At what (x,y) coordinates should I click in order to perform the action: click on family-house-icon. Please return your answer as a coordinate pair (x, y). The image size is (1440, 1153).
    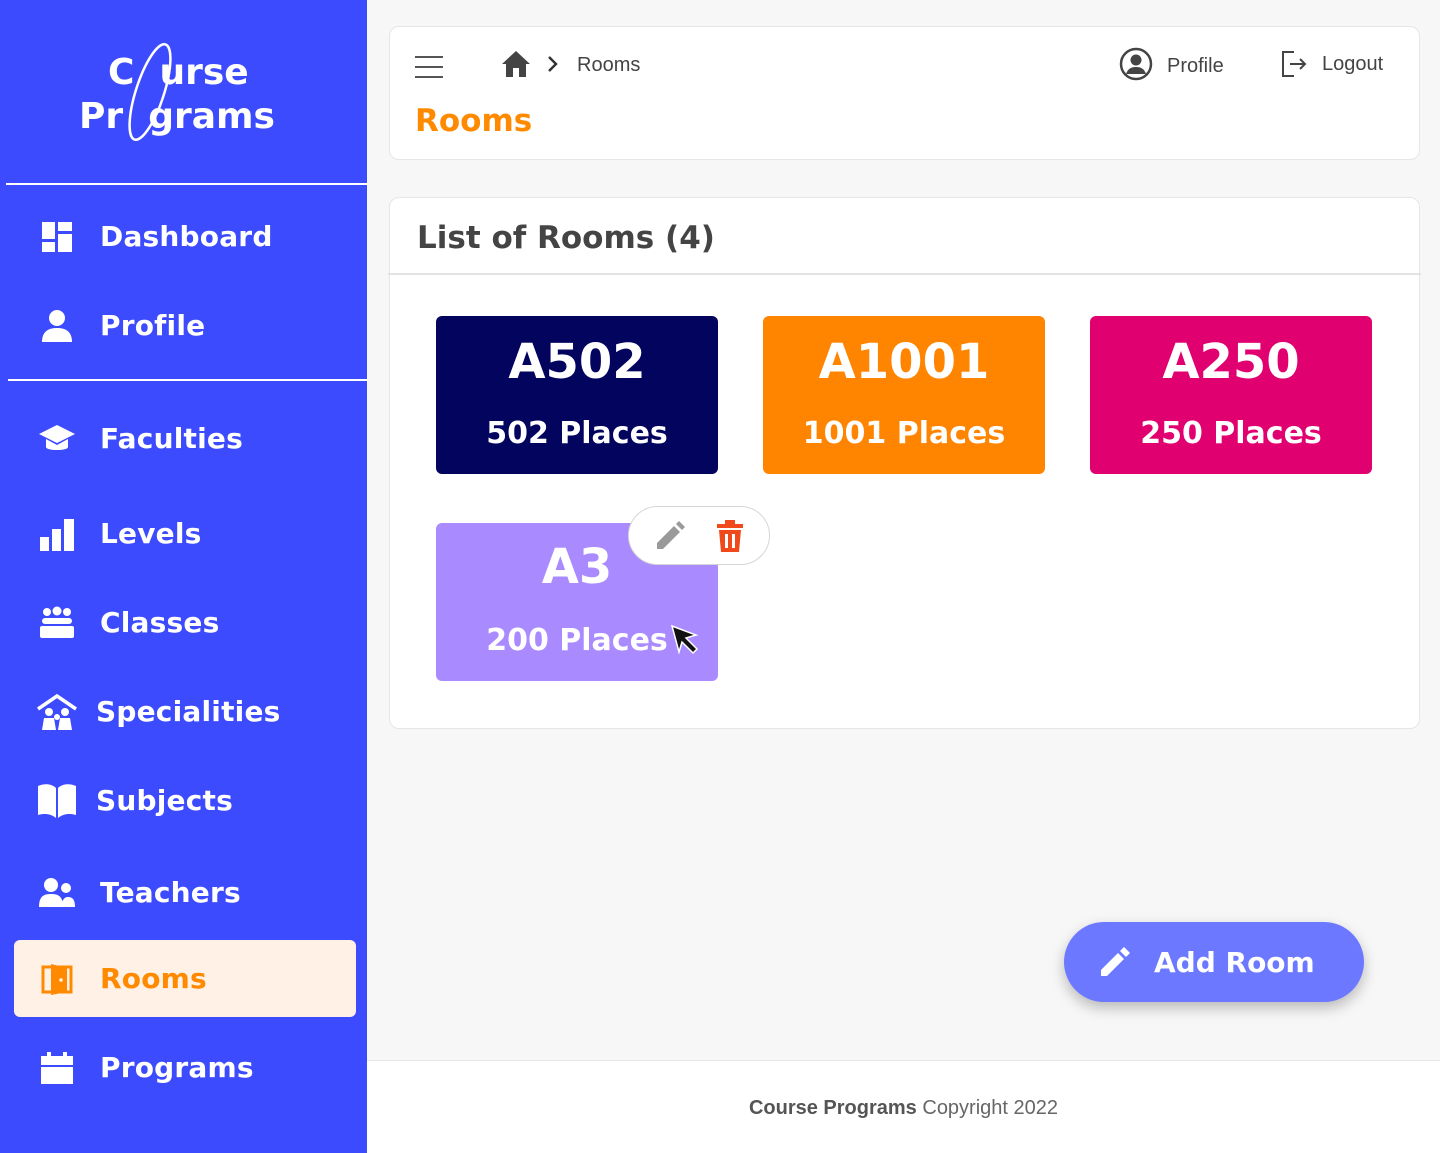
    Looking at the image, I should click on (57, 712).